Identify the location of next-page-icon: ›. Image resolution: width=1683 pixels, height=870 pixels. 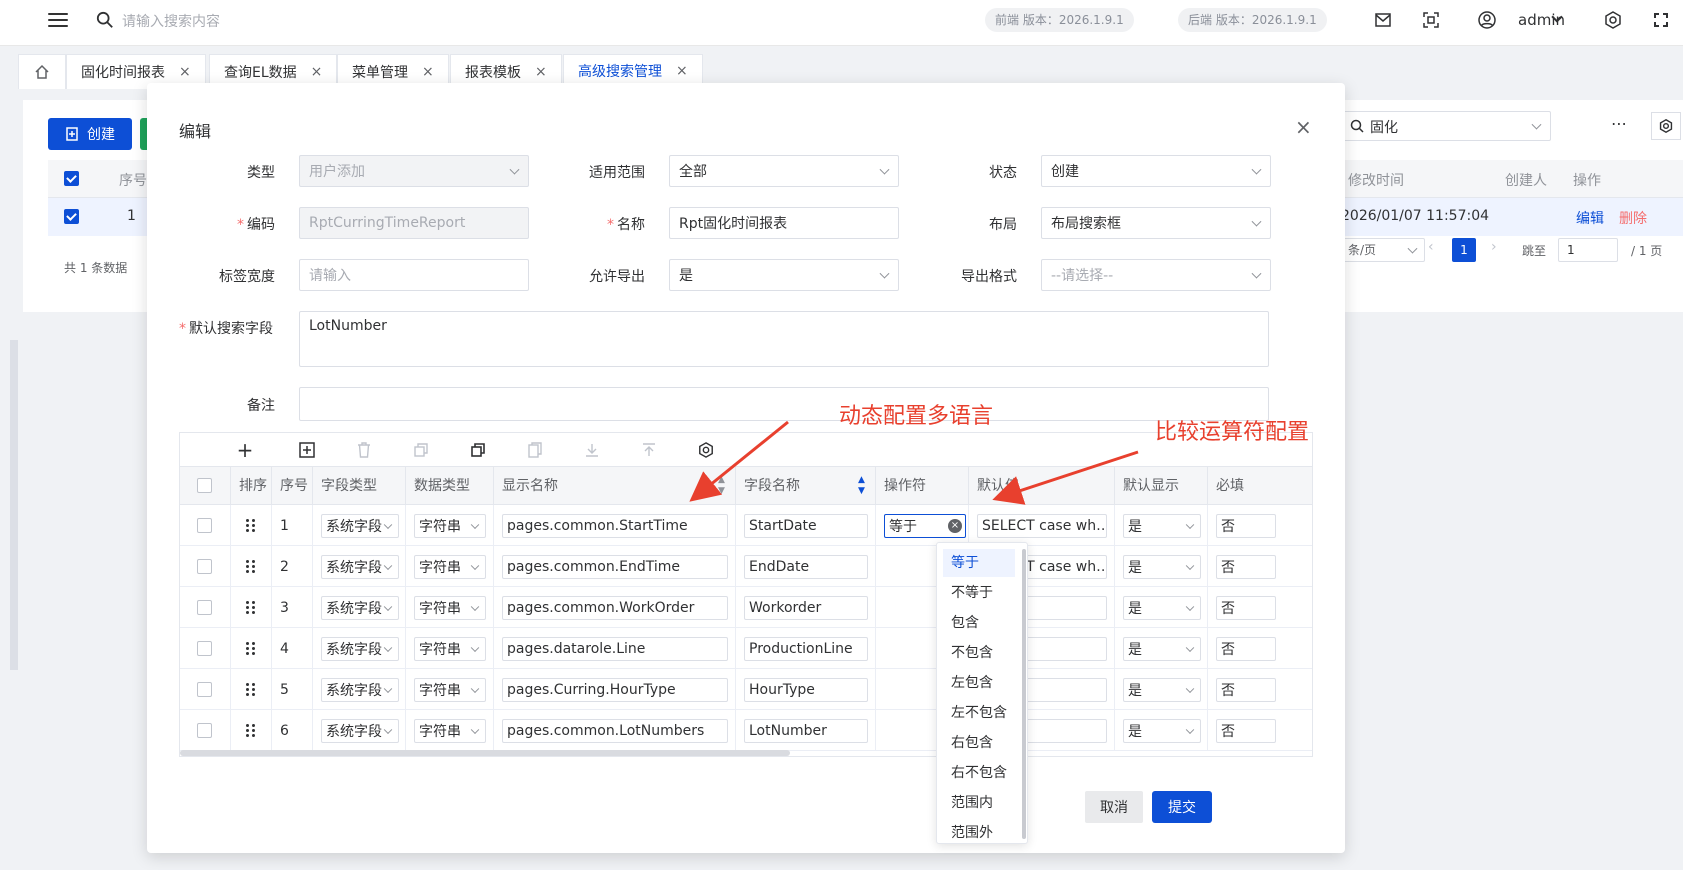
(1494, 247).